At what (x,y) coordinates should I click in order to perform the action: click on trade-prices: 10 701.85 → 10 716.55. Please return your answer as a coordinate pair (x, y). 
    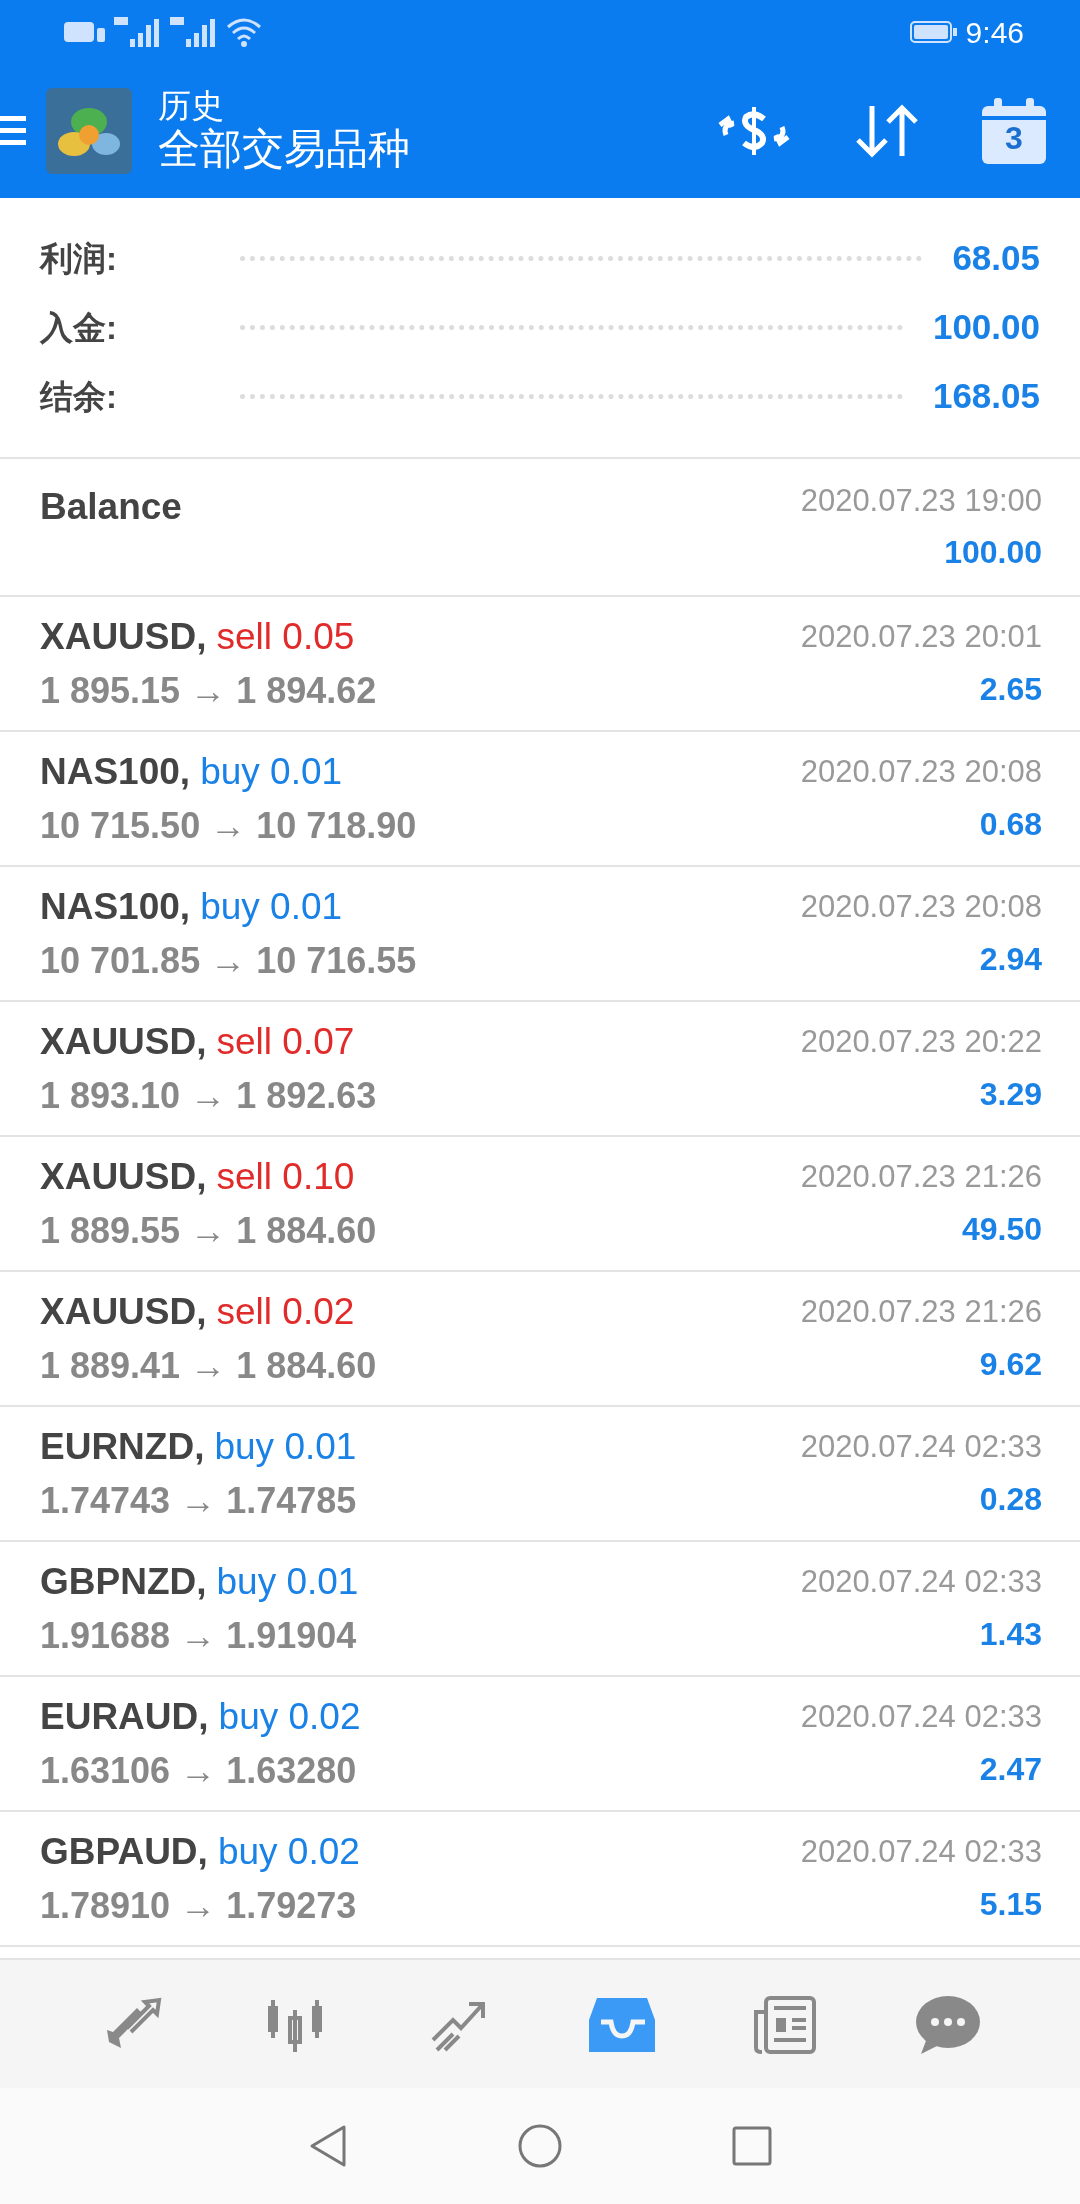
    Looking at the image, I should click on (228, 961).